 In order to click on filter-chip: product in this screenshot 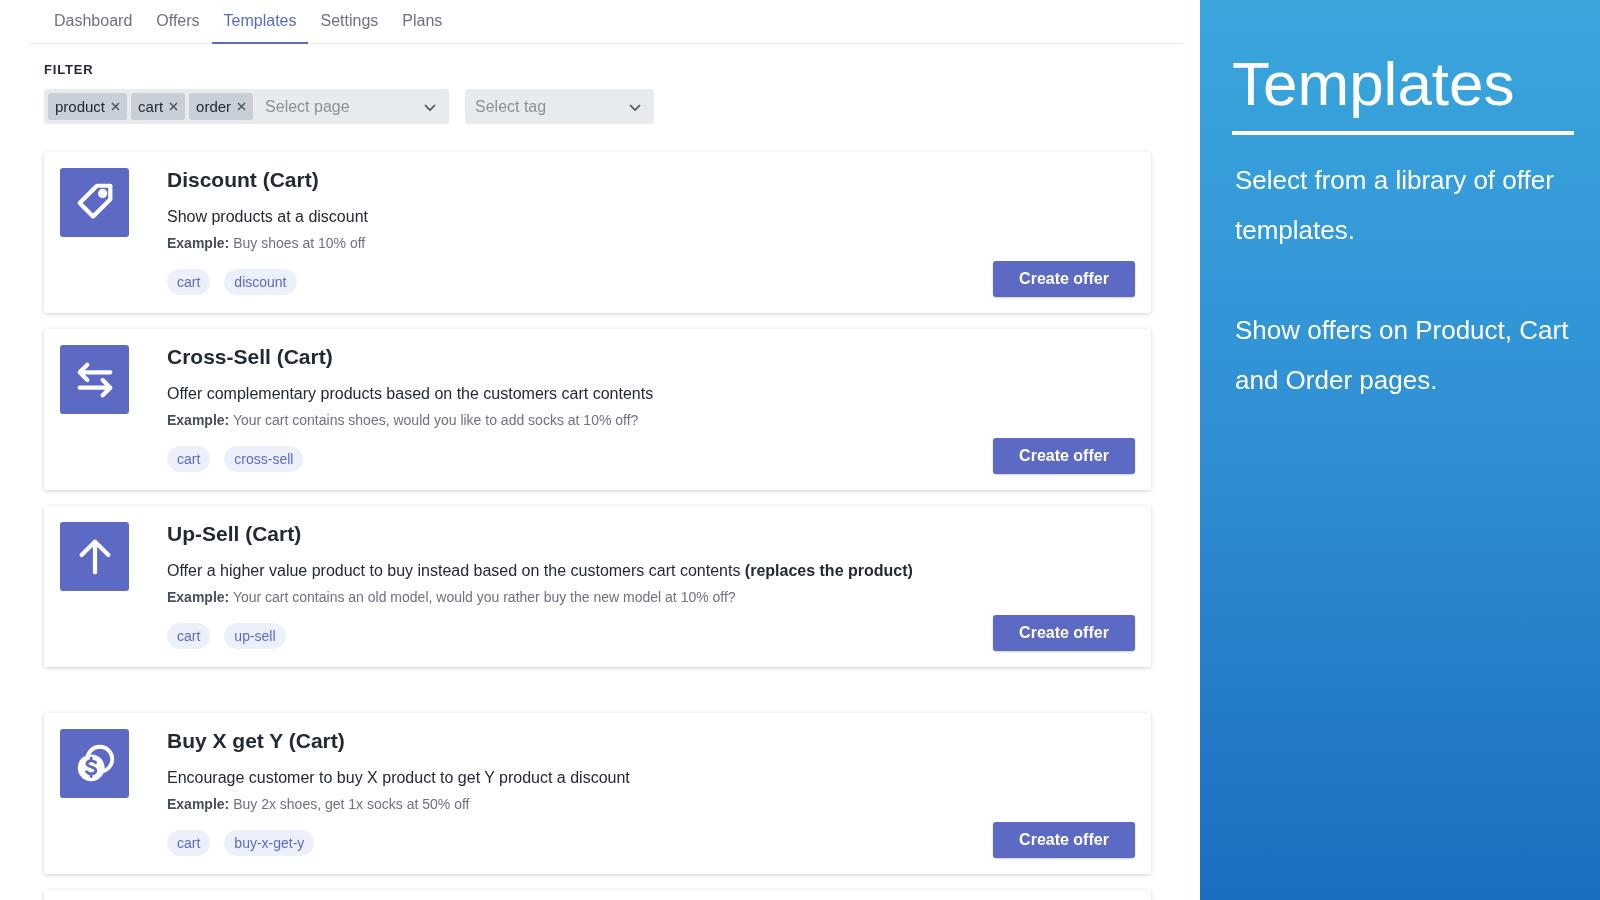, I will do `click(88, 106)`.